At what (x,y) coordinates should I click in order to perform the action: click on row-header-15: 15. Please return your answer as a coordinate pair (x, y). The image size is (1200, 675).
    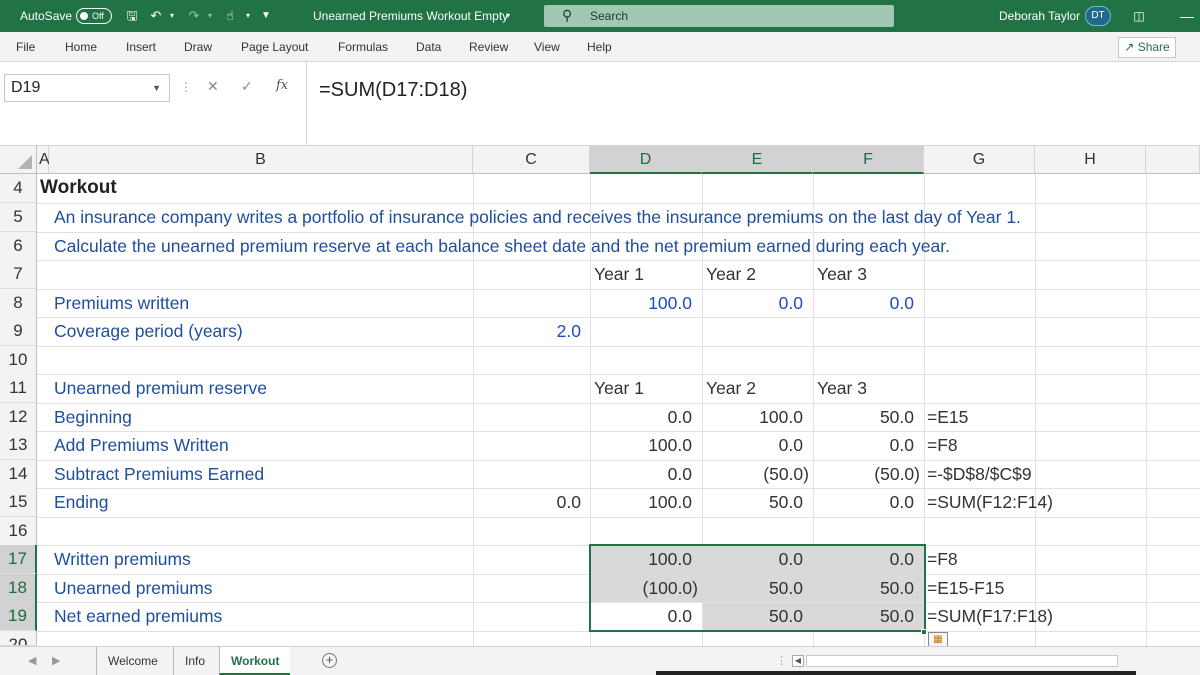
    Looking at the image, I should click on (18, 502).